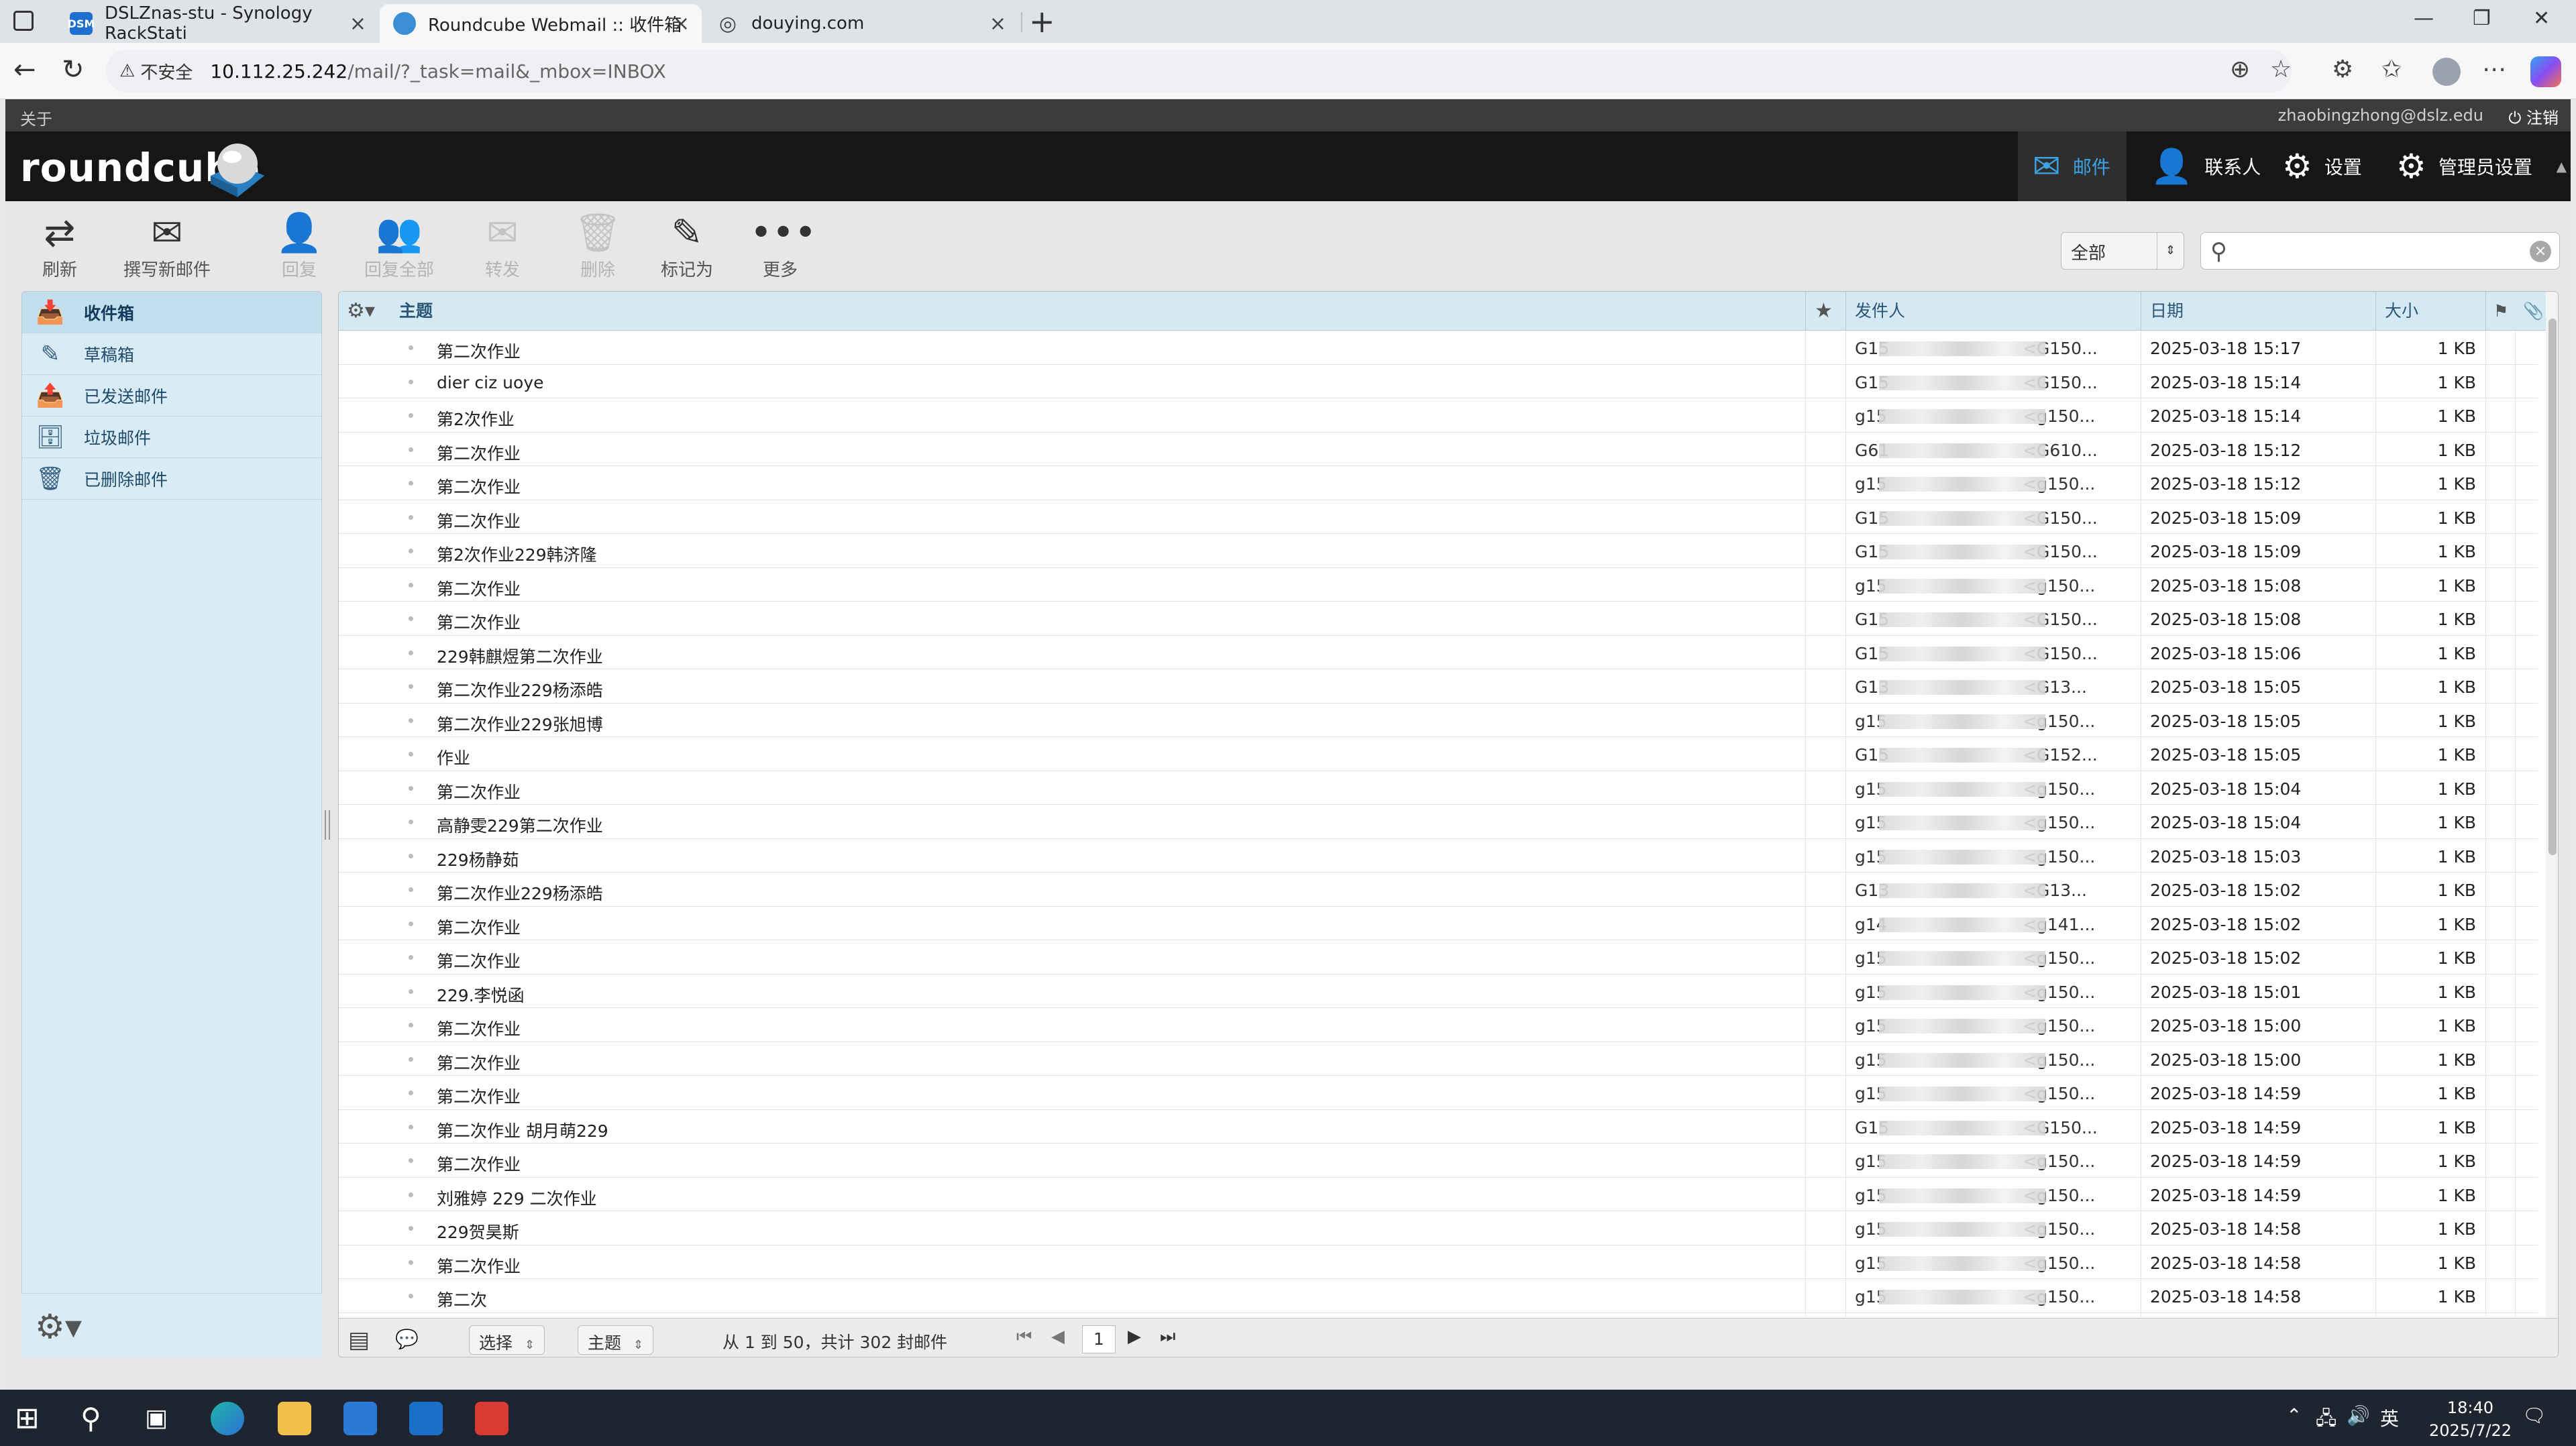  I want to click on message-row: 第二次作业 g15 <g150... 2025-03-18 15:04 1 KB, so click(1438, 788).